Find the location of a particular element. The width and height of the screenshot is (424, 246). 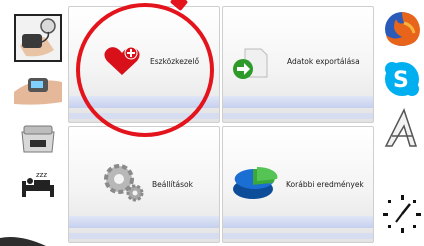

app-skype: S is located at coordinates (402, 79).